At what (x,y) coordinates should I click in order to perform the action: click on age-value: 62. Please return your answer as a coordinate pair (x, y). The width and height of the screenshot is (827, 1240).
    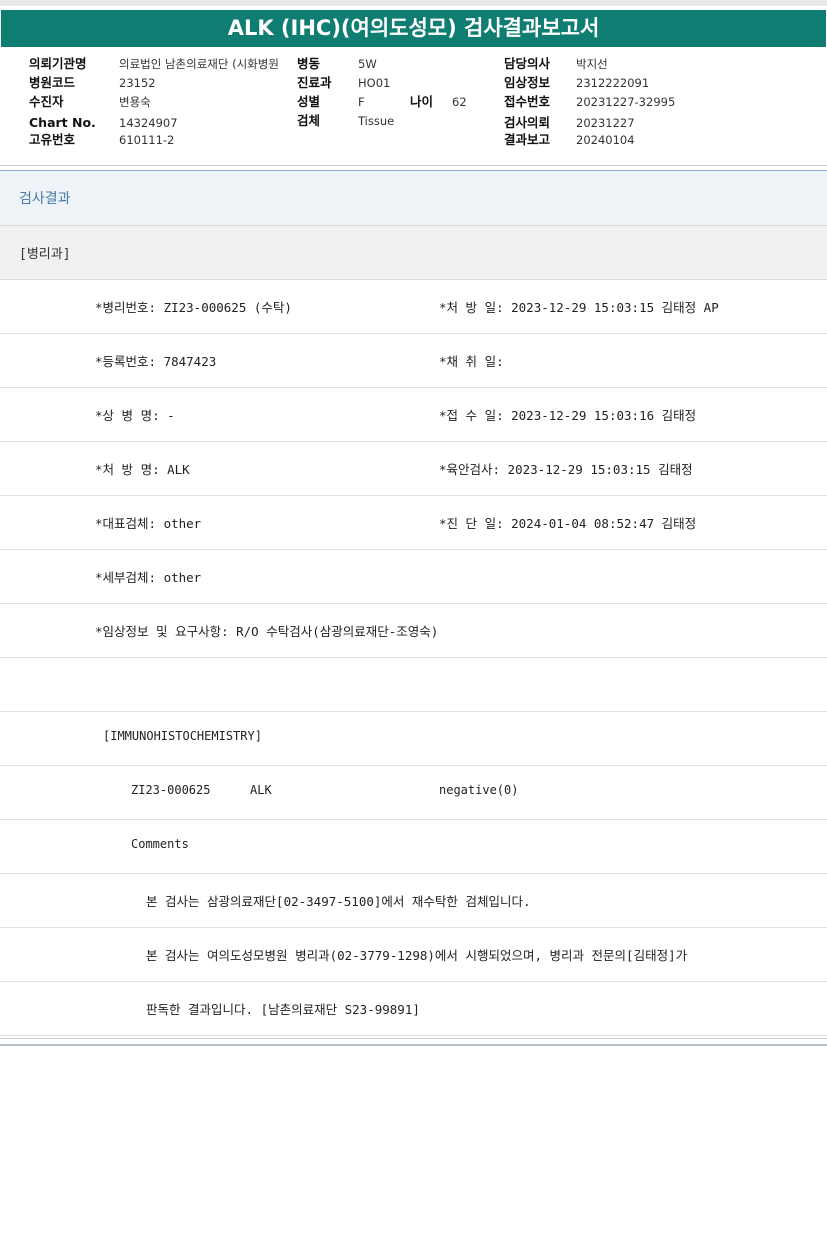
    Looking at the image, I should click on (459, 102).